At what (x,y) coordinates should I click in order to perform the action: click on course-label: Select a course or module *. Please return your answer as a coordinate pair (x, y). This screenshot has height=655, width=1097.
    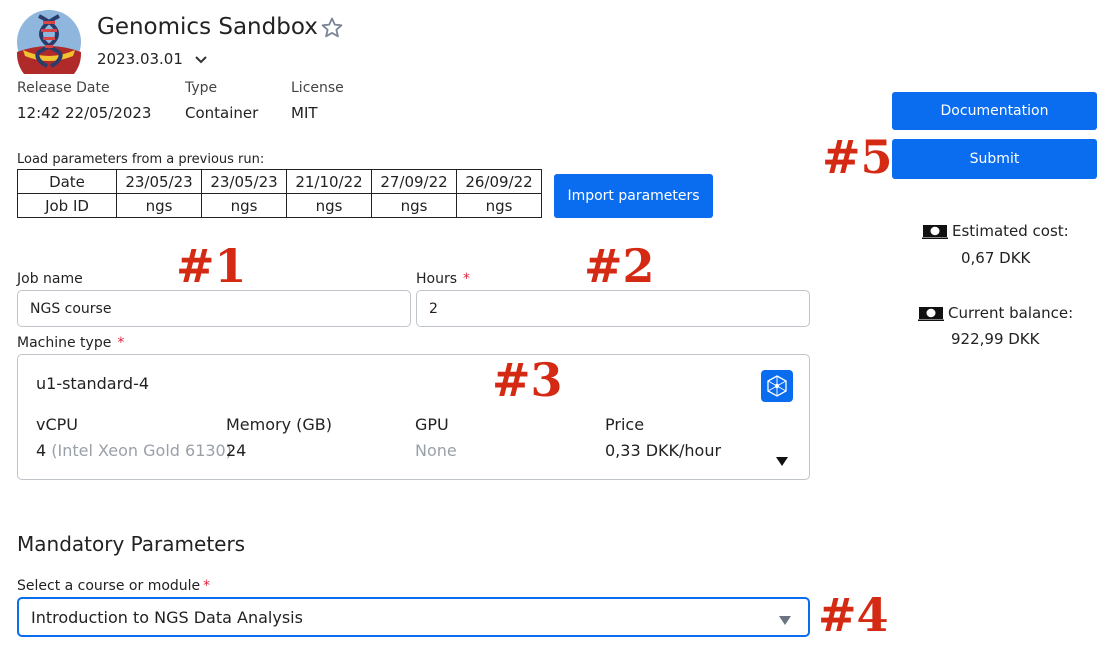
    Looking at the image, I should click on (113, 586).